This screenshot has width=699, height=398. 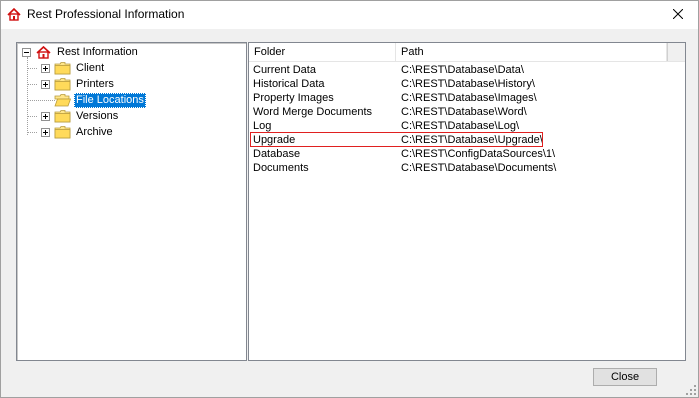 I want to click on tree-item-label: Rest Information, so click(x=97, y=51).